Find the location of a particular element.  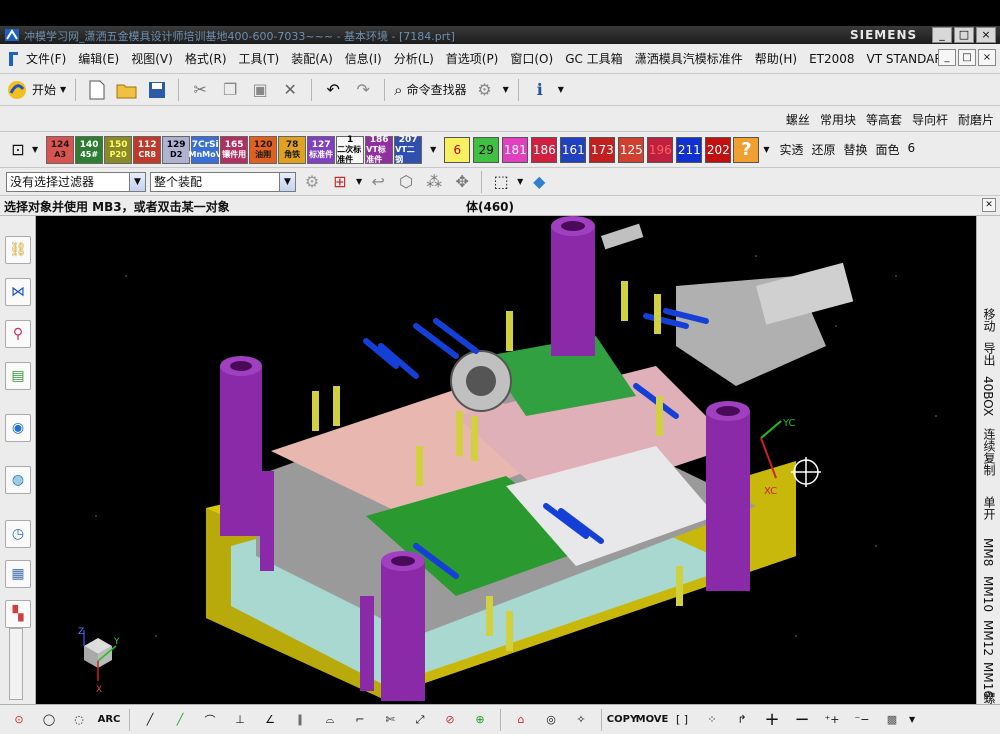

snap-point-button: ⊞ is located at coordinates (340, 182).